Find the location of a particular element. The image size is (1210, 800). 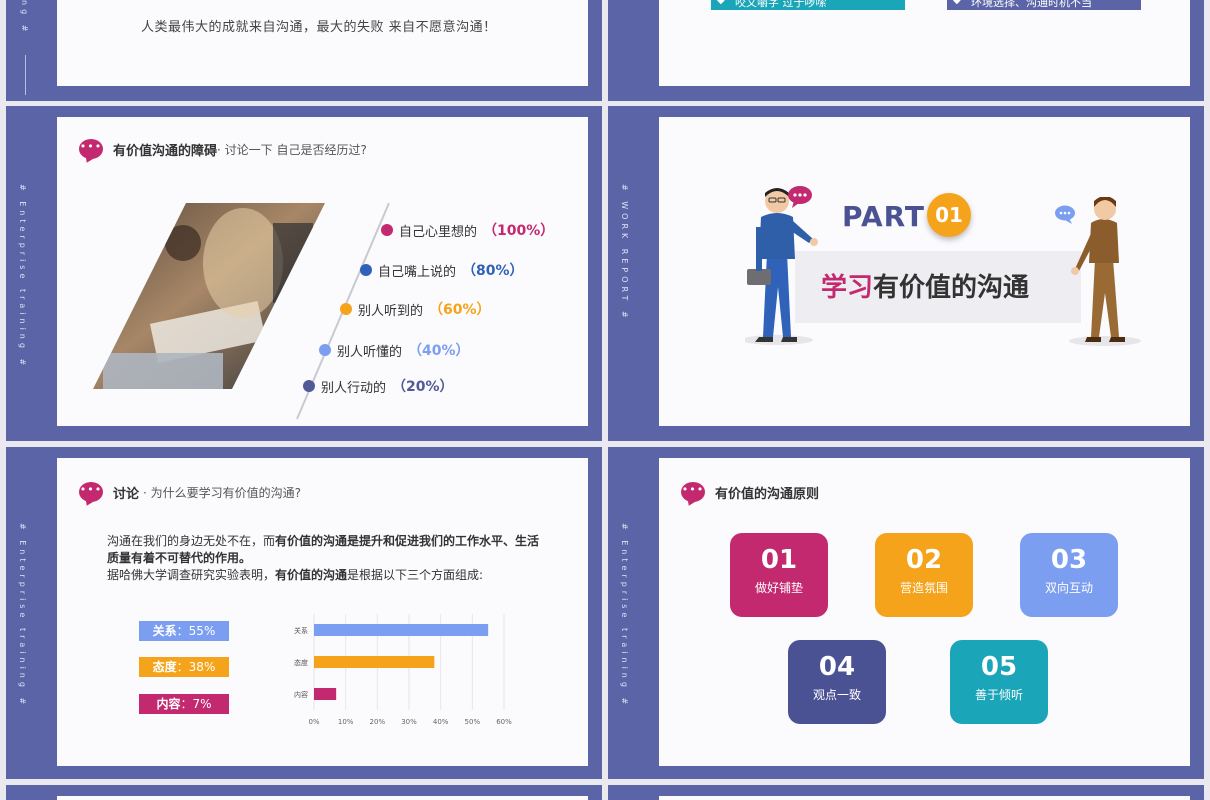

principle-num: 02 is located at coordinates (924, 560).